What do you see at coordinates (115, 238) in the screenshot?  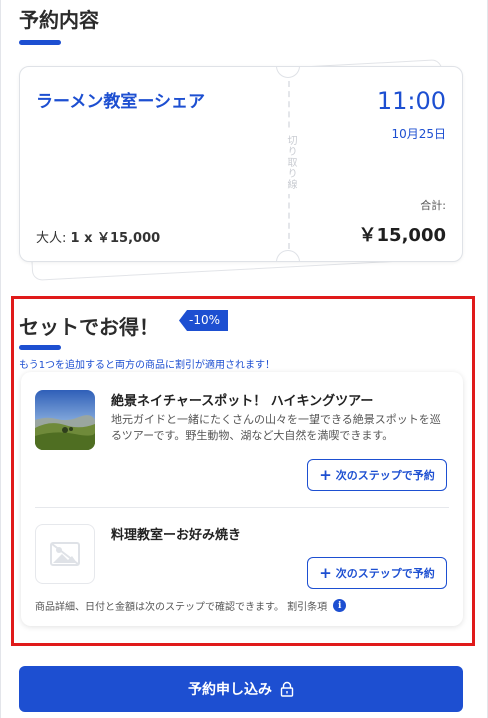 I see `quantity-value: 1 x ￥15,000` at bounding box center [115, 238].